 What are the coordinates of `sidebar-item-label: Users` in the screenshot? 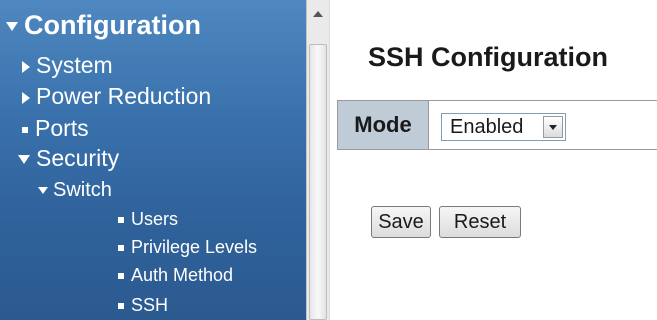 It's located at (155, 219).